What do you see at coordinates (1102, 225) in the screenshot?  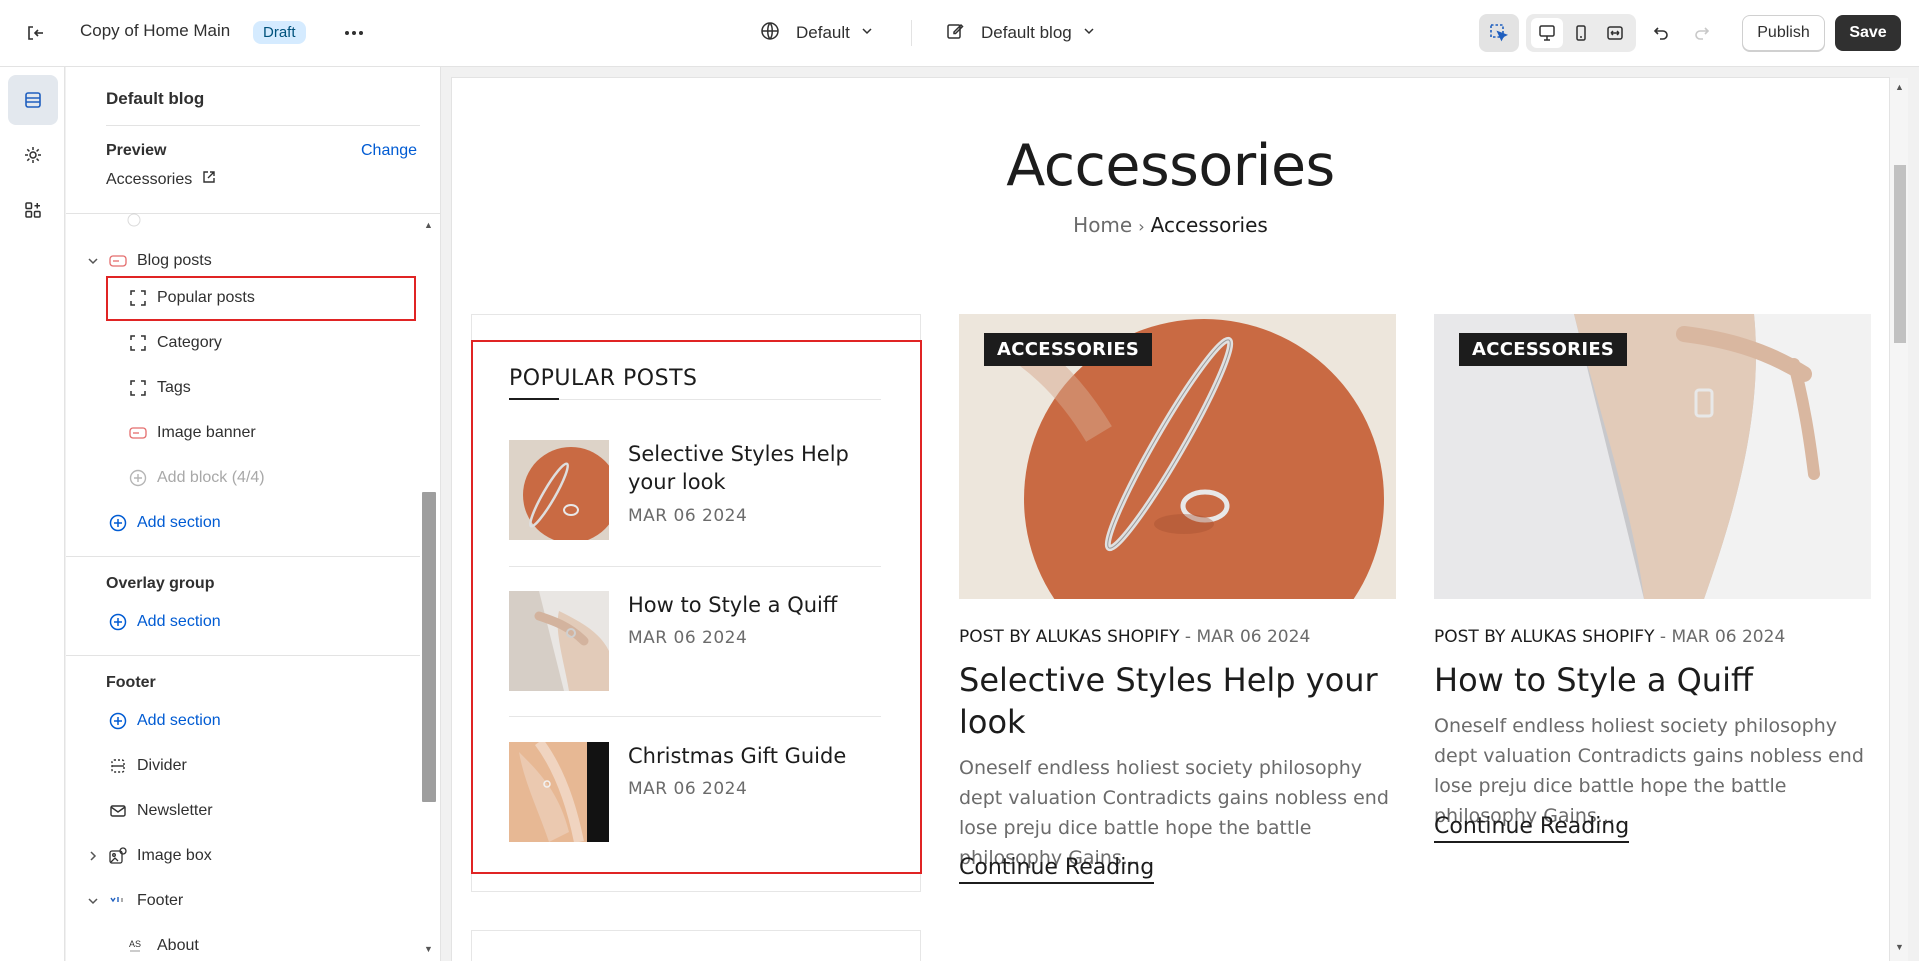 I see `breadcrumb-home-link: Home` at bounding box center [1102, 225].